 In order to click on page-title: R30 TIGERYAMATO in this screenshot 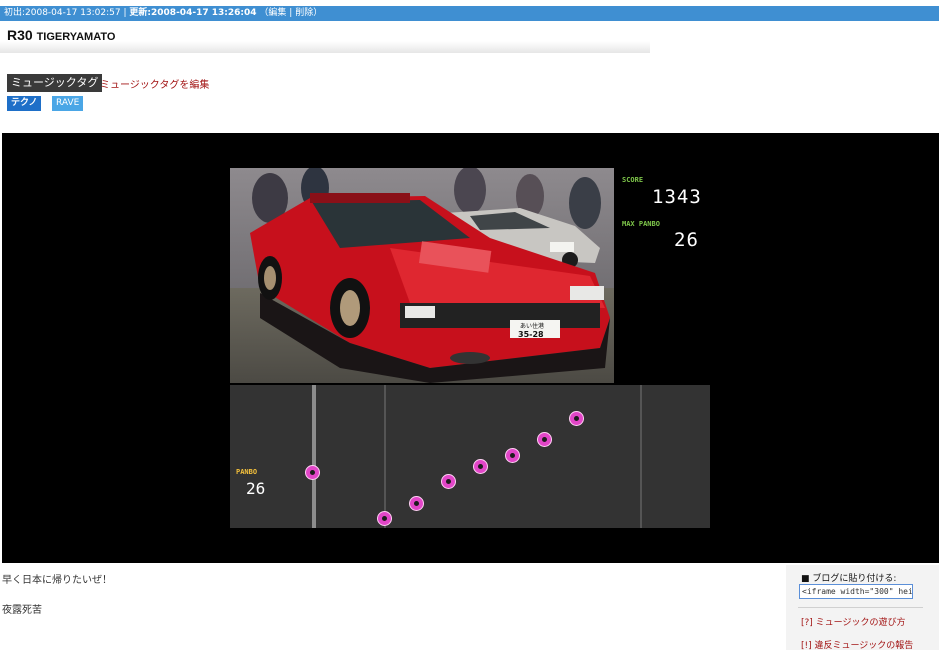, I will do `click(61, 35)`.